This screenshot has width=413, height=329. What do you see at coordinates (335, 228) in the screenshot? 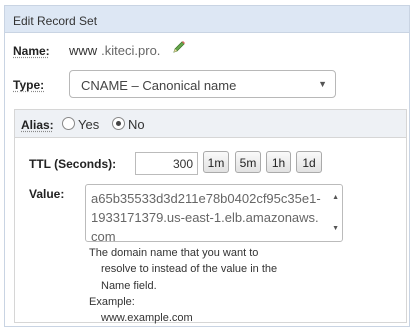
I see `scroll-down-icon: ▼` at bounding box center [335, 228].